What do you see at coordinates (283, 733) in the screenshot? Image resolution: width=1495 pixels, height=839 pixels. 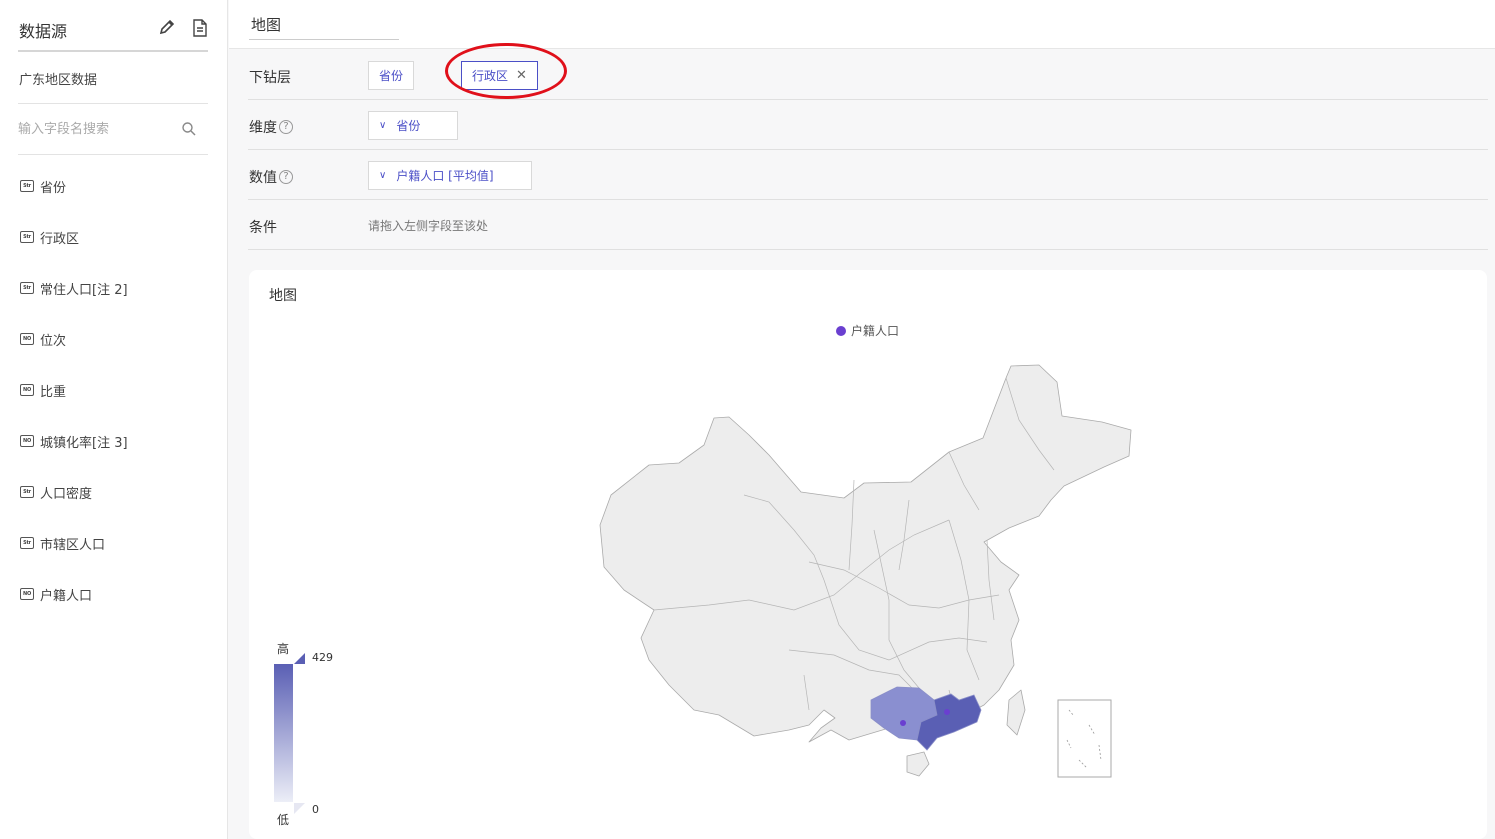 I see `visual-map-gradient` at bounding box center [283, 733].